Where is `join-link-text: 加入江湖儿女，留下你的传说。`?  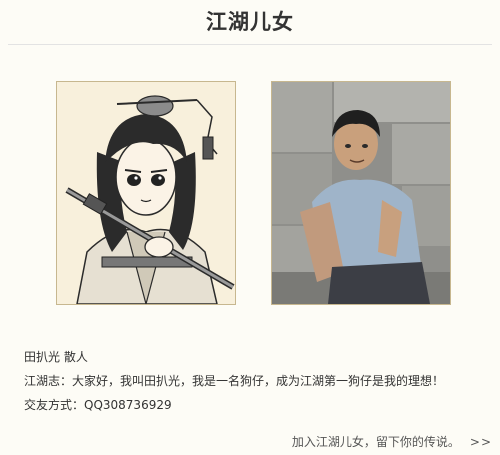
join-link-text: 加入江湖儿女，留下你的传说。 is located at coordinates (376, 442).